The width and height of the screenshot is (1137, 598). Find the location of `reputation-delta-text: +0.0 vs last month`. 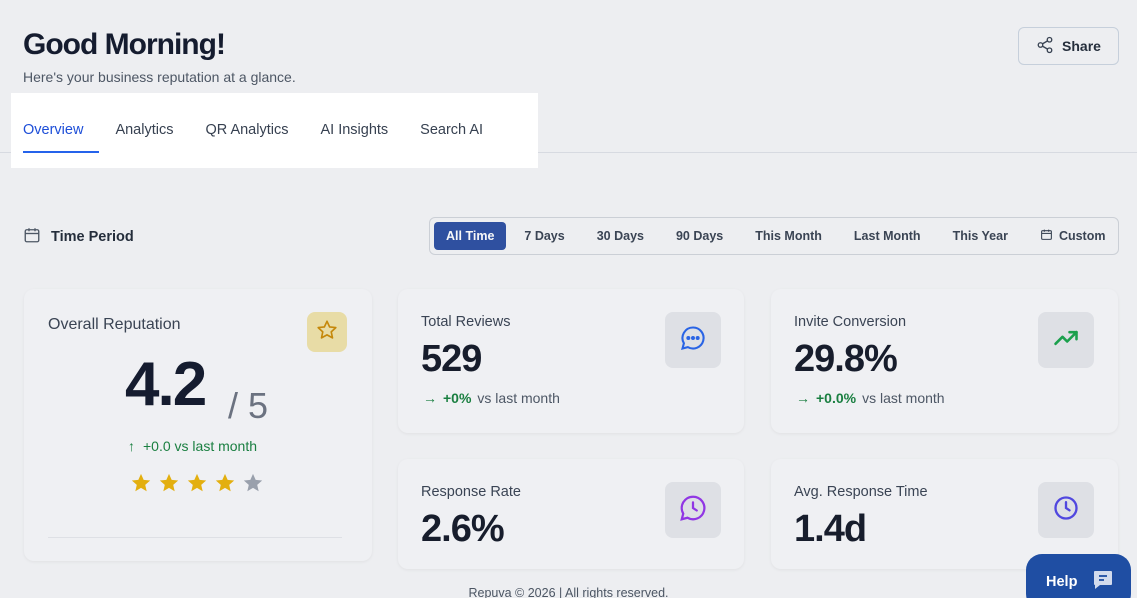

reputation-delta-text: +0.0 vs last month is located at coordinates (200, 446).